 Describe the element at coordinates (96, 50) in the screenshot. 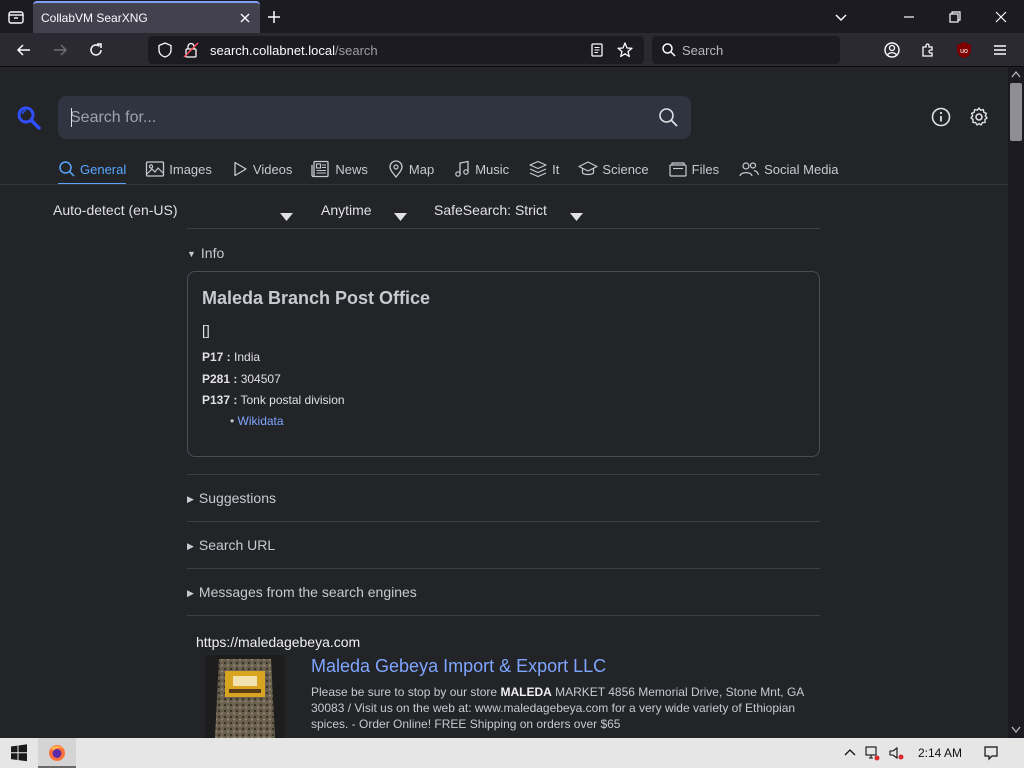

I see `reload-icon` at that location.